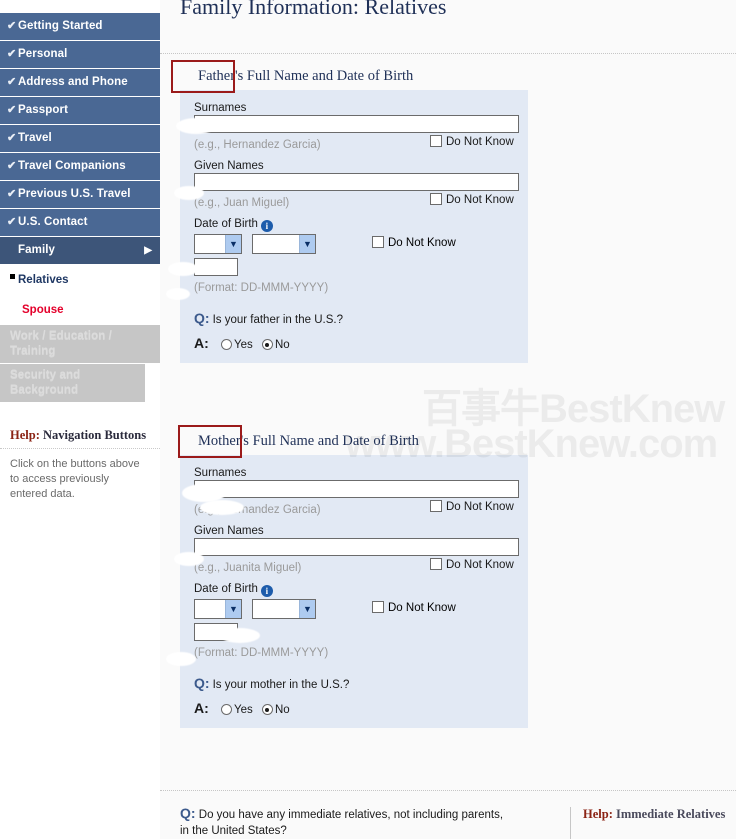 The image size is (736, 839). What do you see at coordinates (218, 609) in the screenshot?
I see `mother-dob-day-select: ▼` at bounding box center [218, 609].